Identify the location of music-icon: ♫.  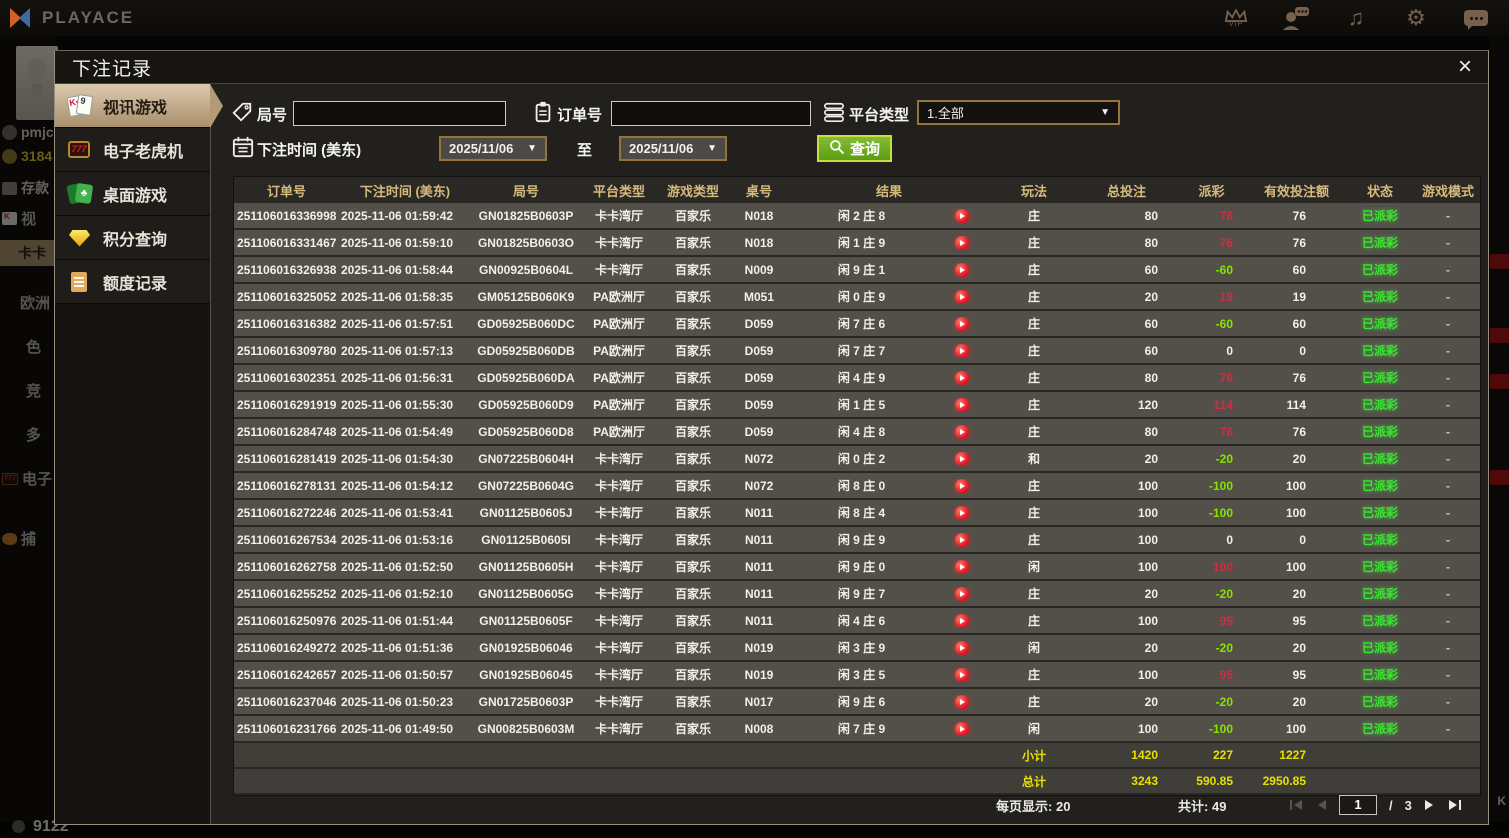
(1356, 18).